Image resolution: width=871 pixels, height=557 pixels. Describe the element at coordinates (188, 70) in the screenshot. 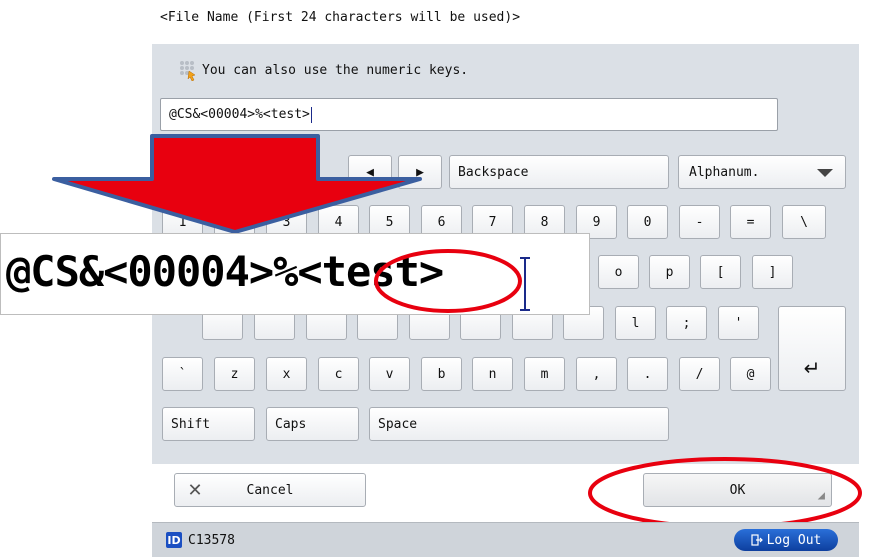

I see `numeric-keypad-icon` at that location.